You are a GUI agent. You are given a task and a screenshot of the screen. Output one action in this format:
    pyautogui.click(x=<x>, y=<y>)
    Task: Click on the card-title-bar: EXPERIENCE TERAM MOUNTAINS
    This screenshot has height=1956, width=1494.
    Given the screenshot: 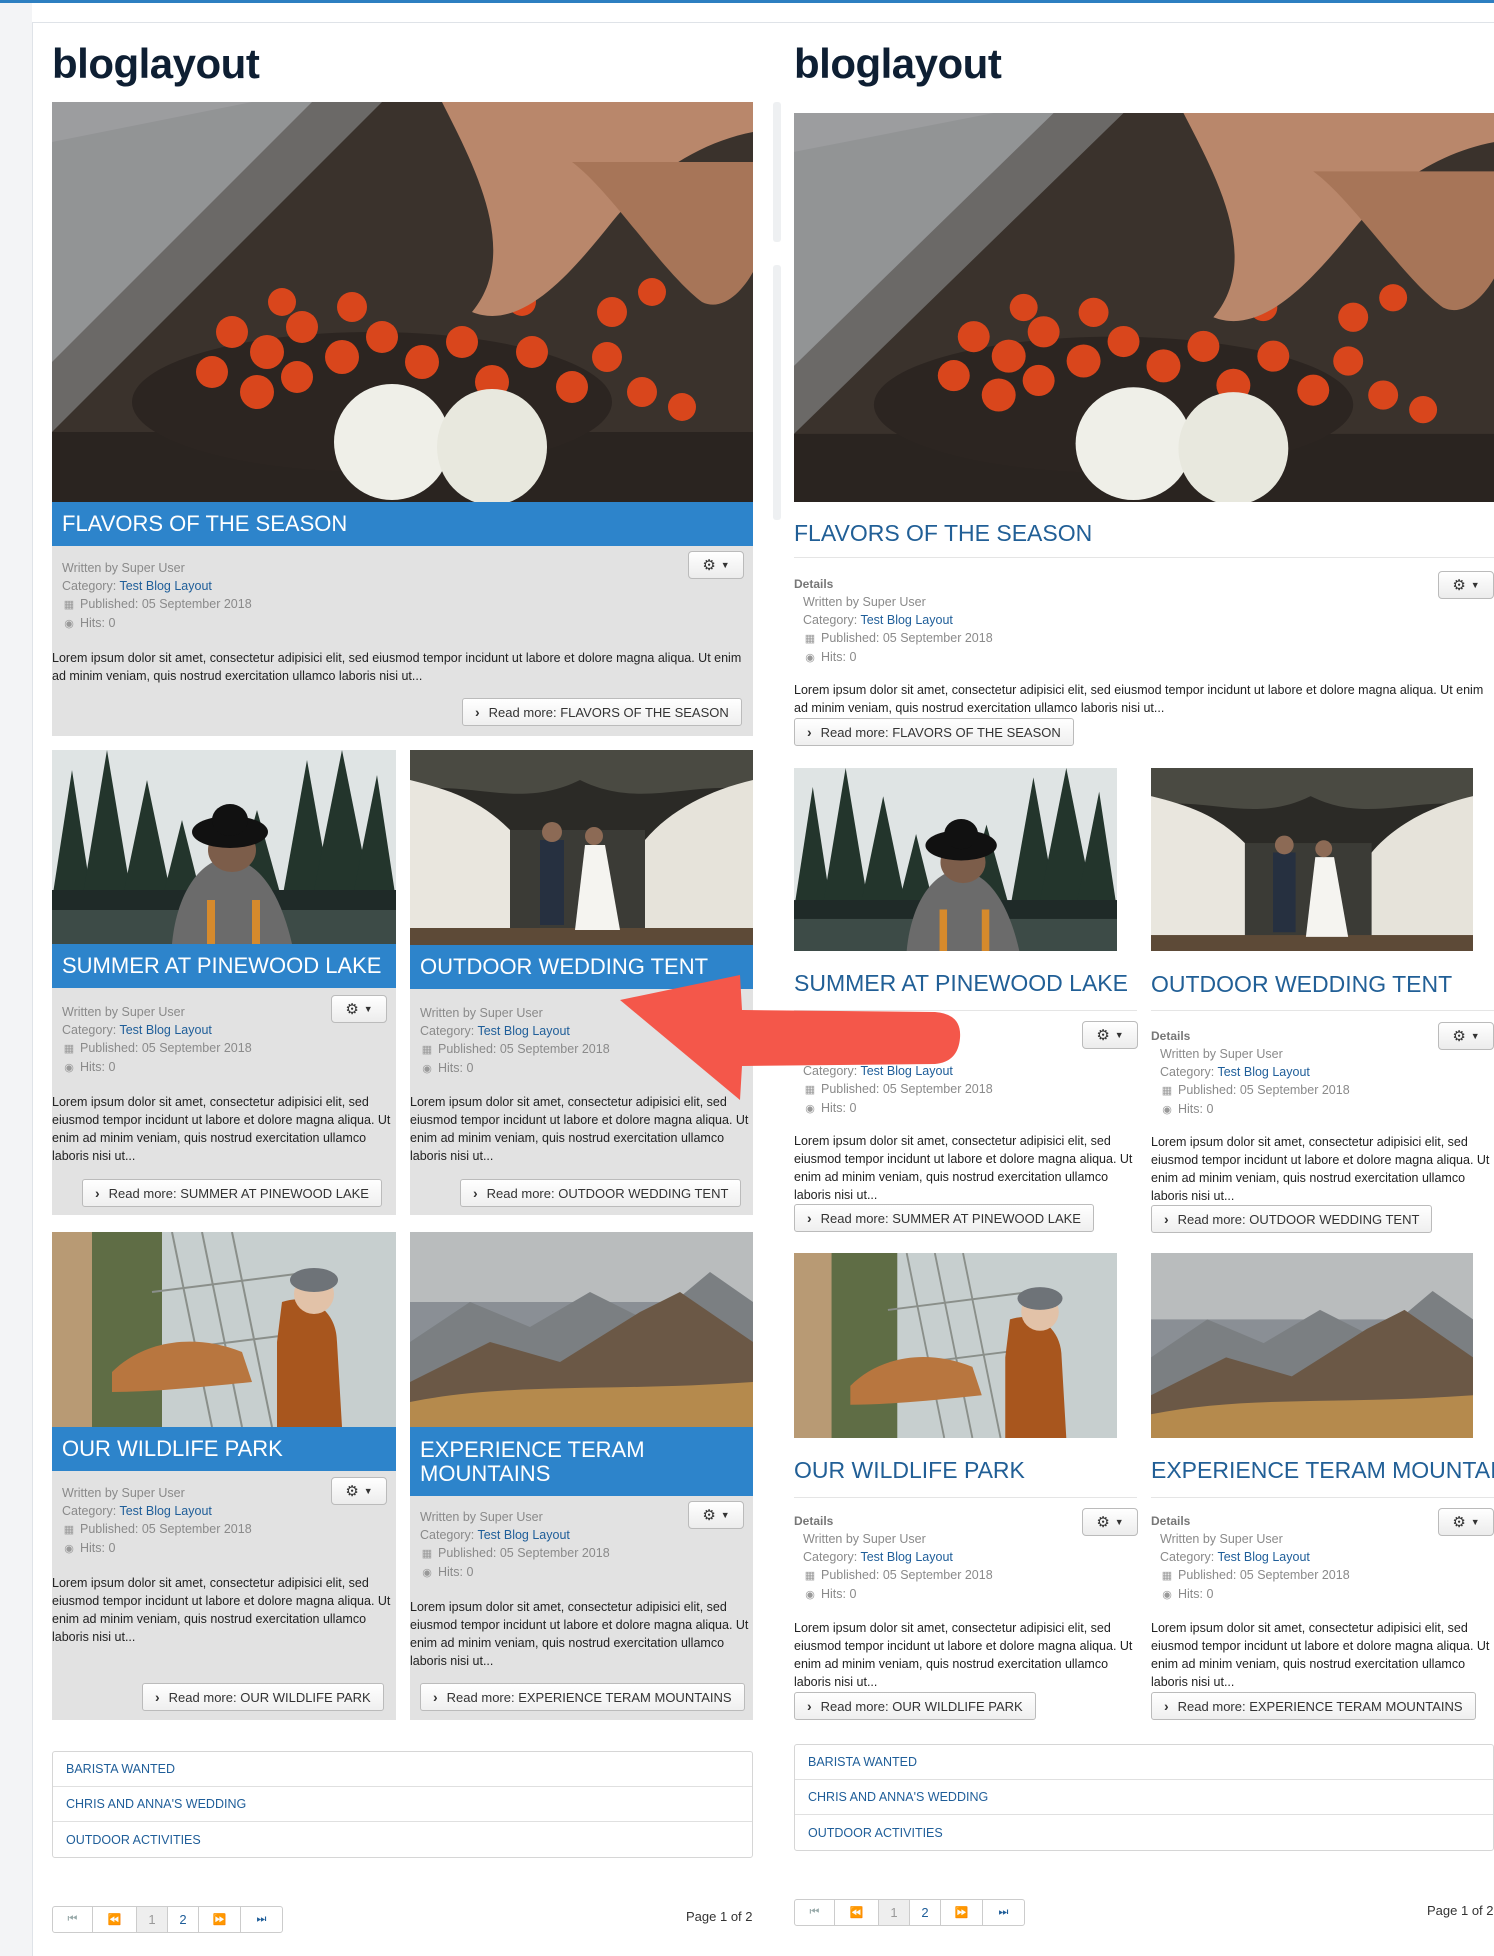 What is the action you would take?
    pyautogui.click(x=581, y=1461)
    